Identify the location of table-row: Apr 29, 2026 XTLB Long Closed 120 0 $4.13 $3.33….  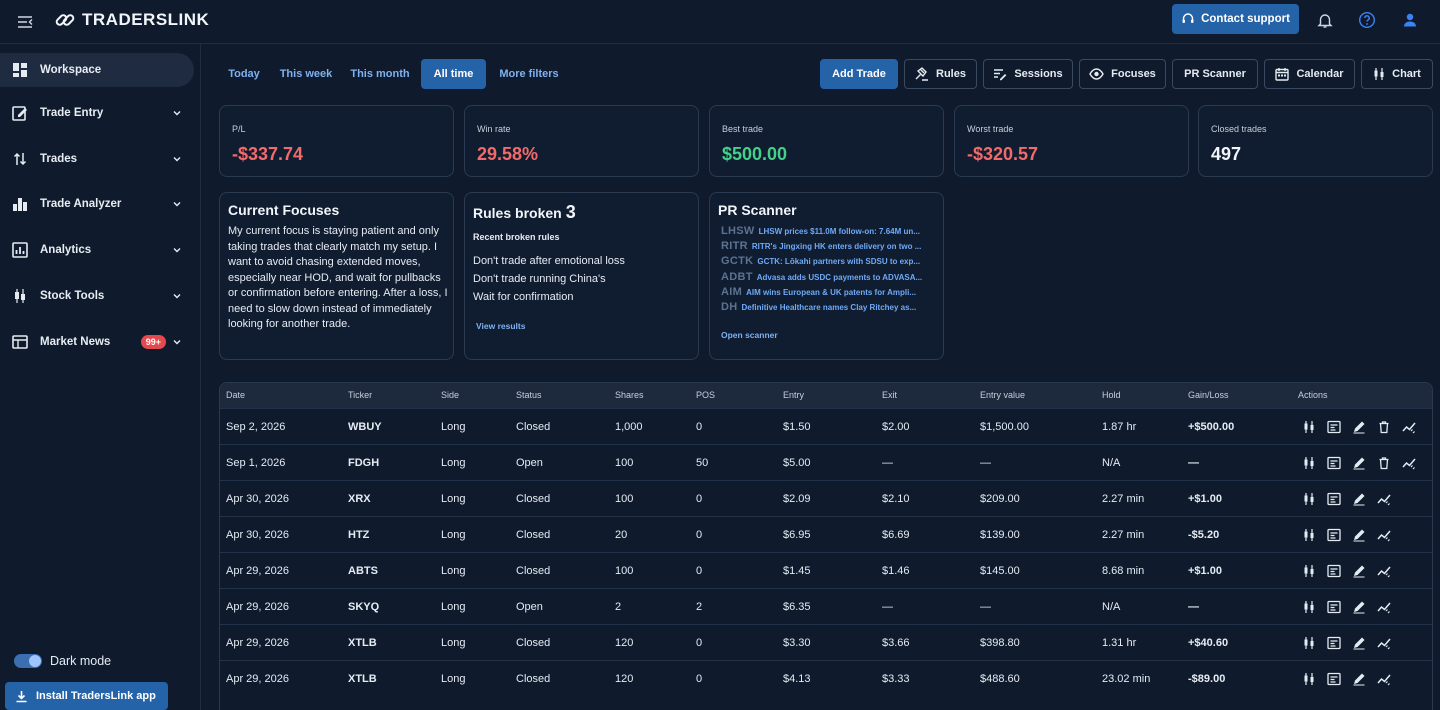
(826, 678).